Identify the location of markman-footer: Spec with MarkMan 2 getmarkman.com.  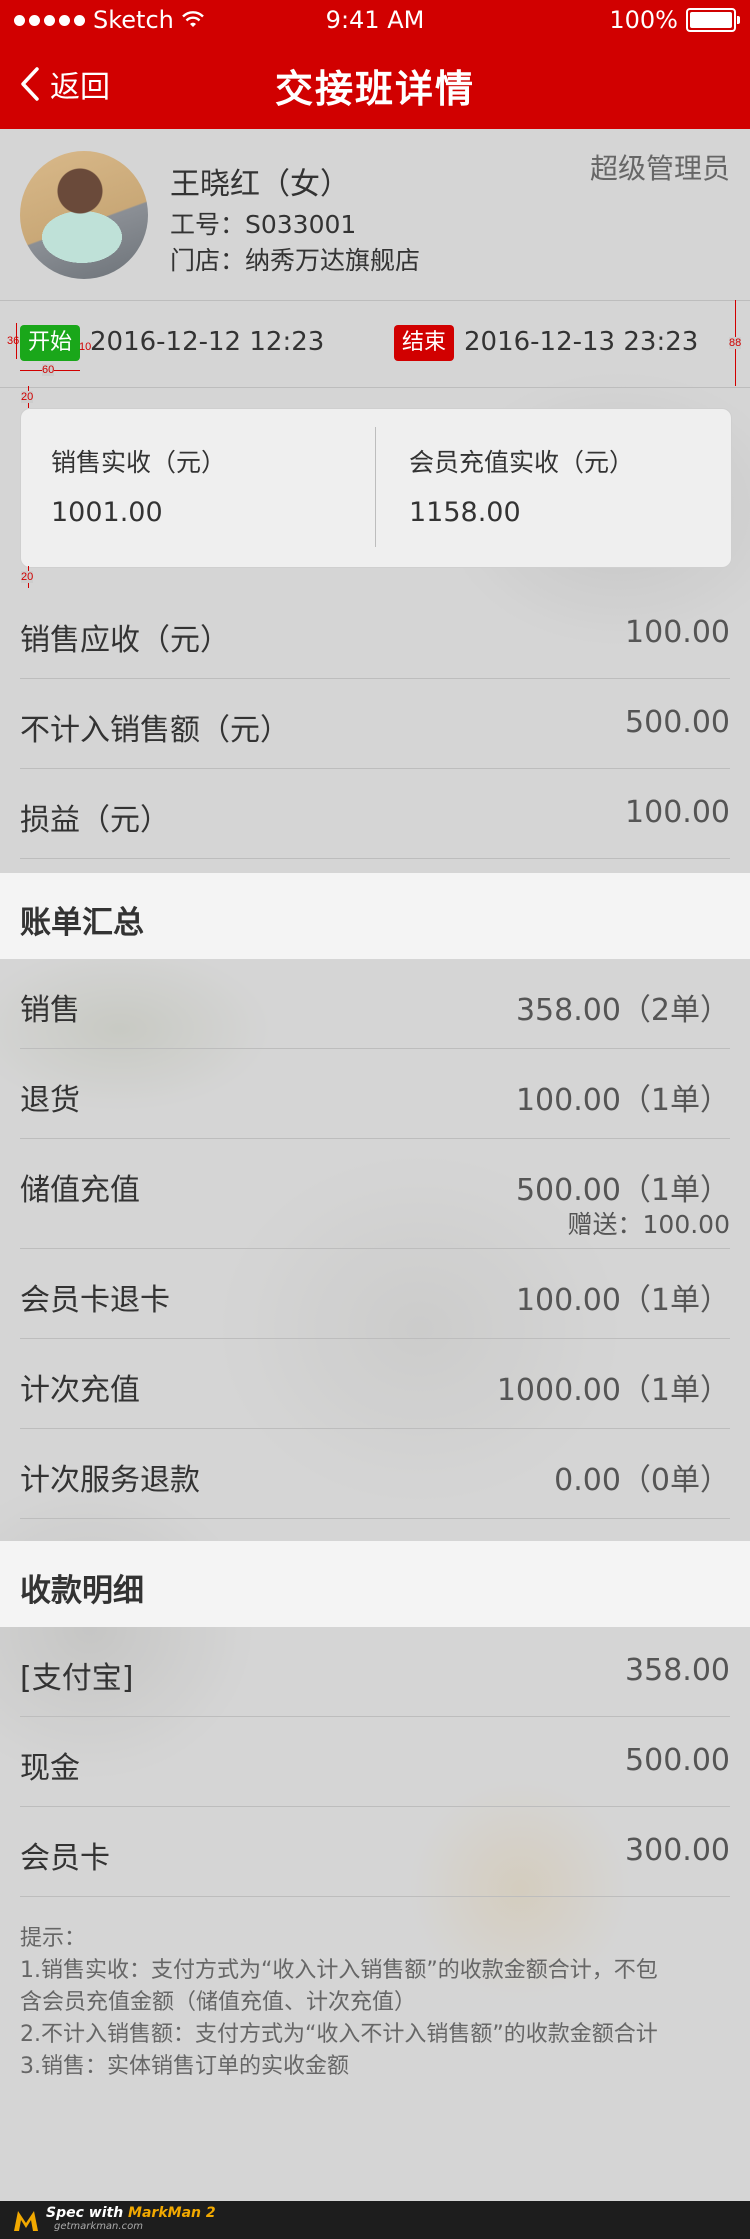
(375, 2220).